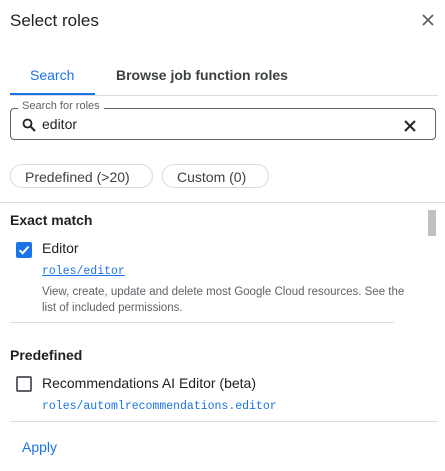 The height and width of the screenshot is (471, 445). I want to click on search-input, so click(212, 124).